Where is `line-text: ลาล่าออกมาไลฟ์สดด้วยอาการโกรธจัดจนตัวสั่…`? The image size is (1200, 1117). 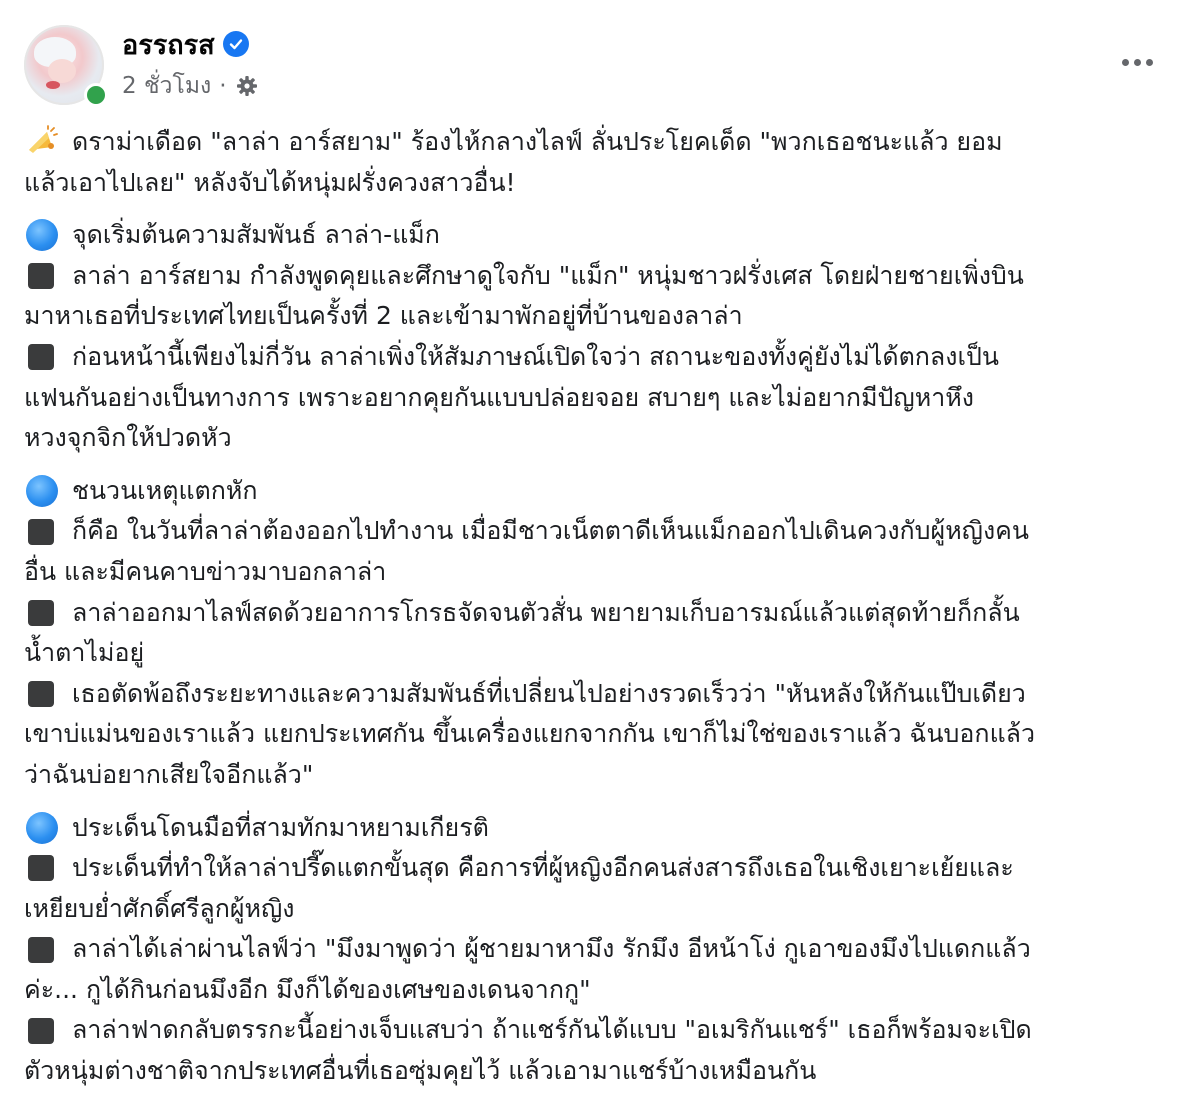
line-text: ลาล่าออกมาไลฟ์สดด้วยอาการโกรธจัดจนตัวสั่… is located at coordinates (546, 612).